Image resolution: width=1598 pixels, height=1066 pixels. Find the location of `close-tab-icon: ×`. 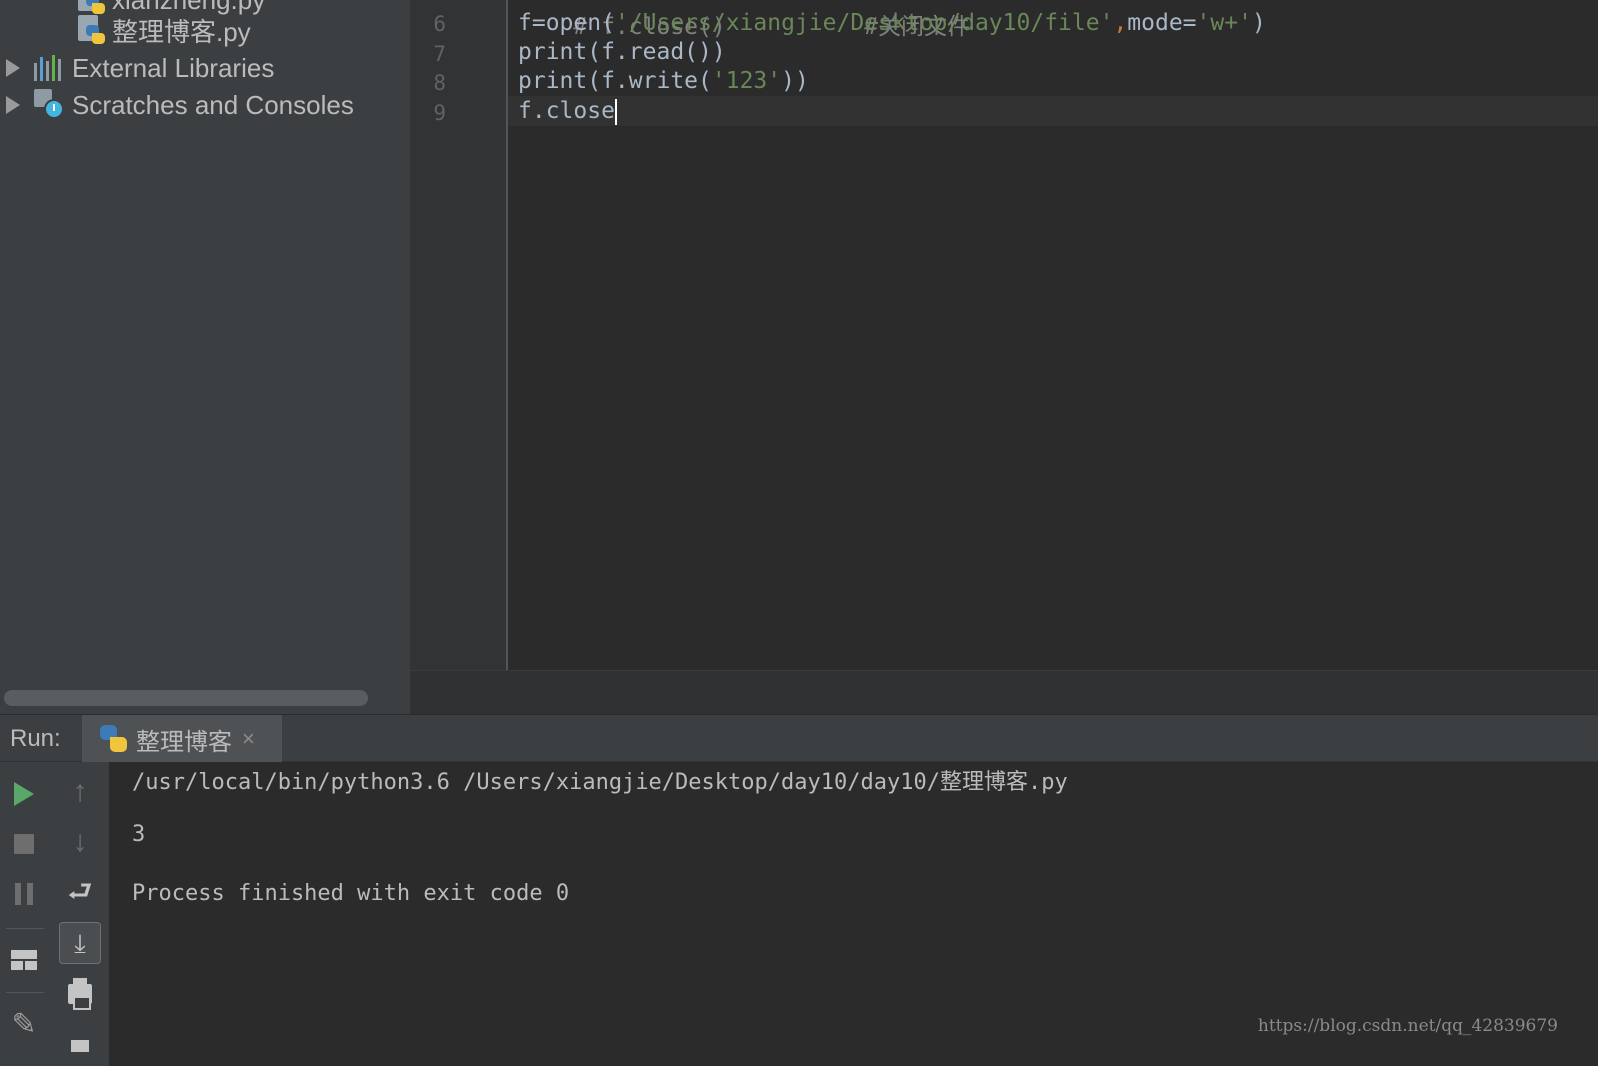

close-tab-icon: × is located at coordinates (248, 739).